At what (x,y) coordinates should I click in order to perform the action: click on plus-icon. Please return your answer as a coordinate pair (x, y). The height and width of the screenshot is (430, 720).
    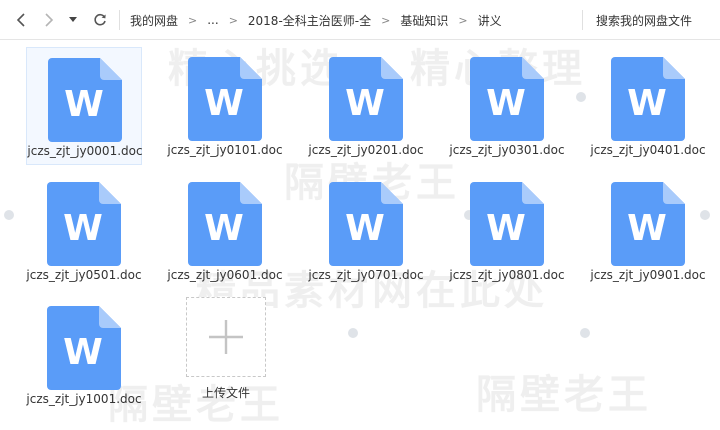
    Looking at the image, I should click on (226, 337).